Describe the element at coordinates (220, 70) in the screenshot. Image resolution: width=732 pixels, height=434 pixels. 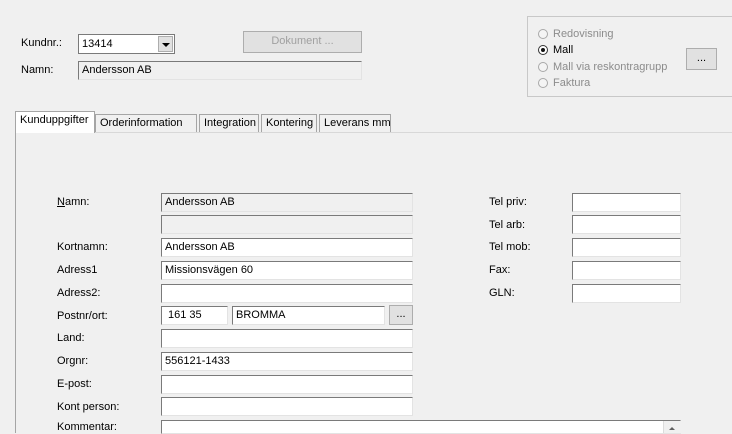
I see `namn-header-field: Andersson AB` at that location.